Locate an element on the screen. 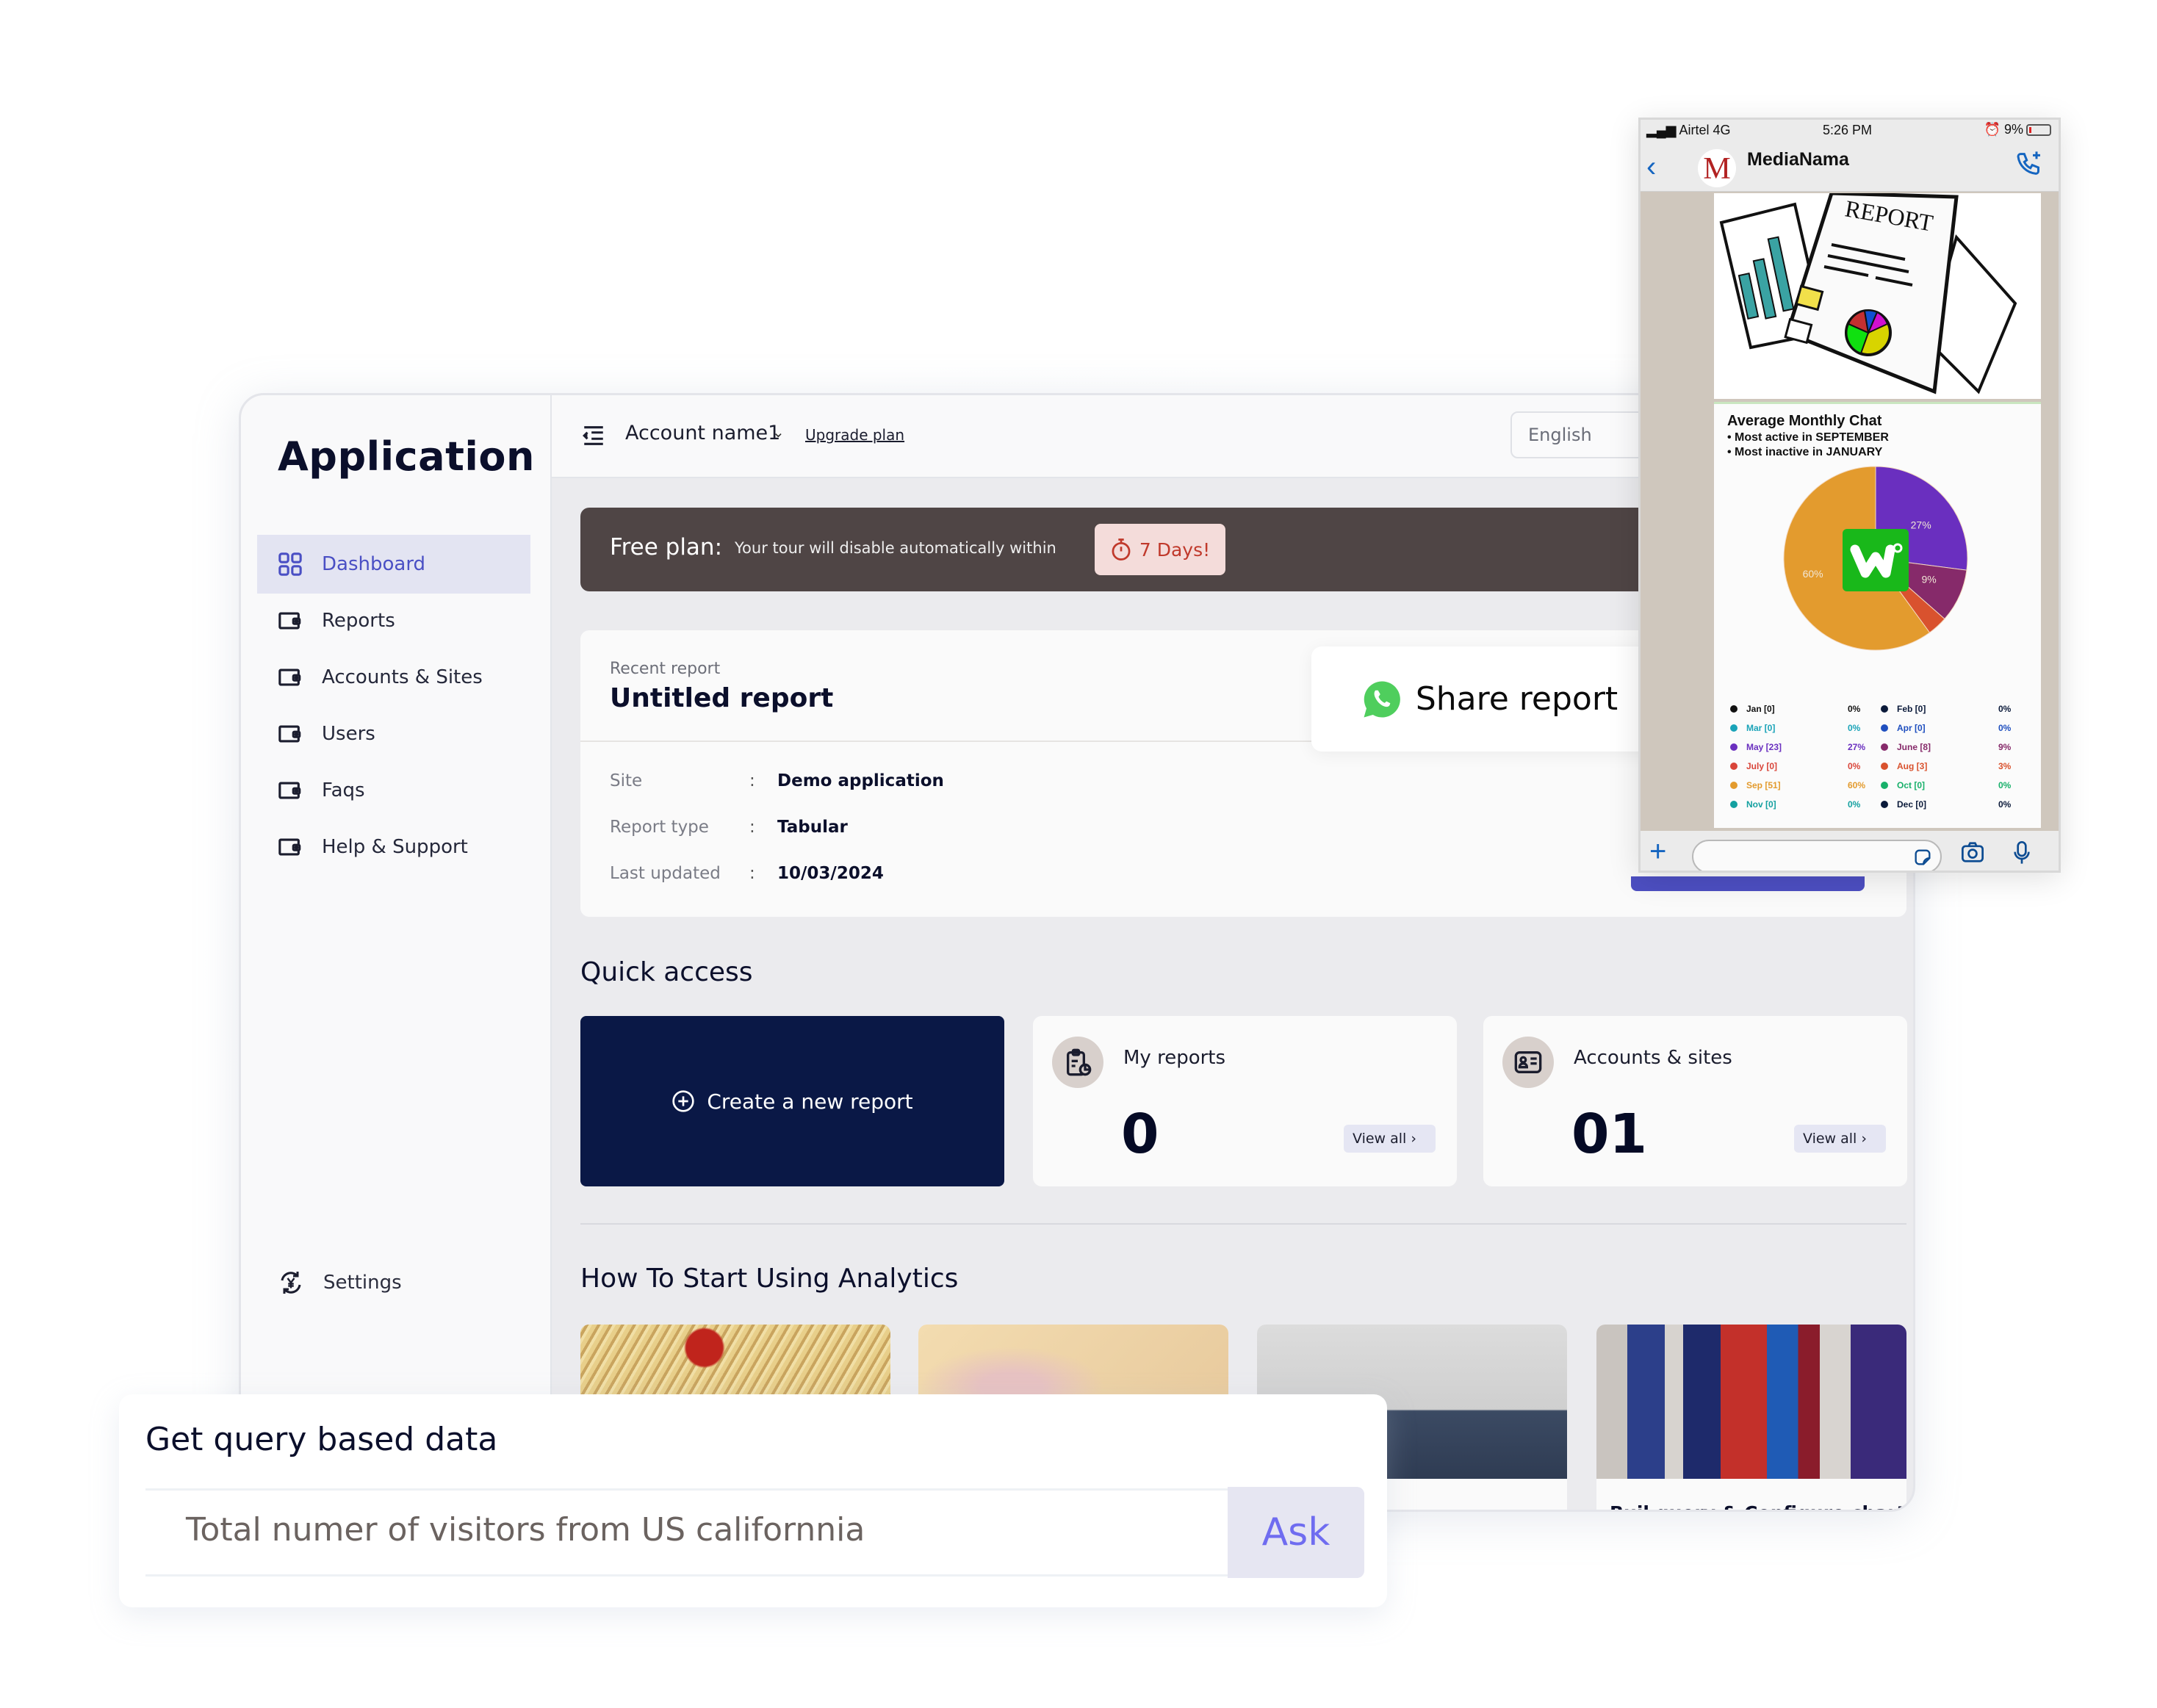  view-all-label: View all is located at coordinates (1380, 1139).